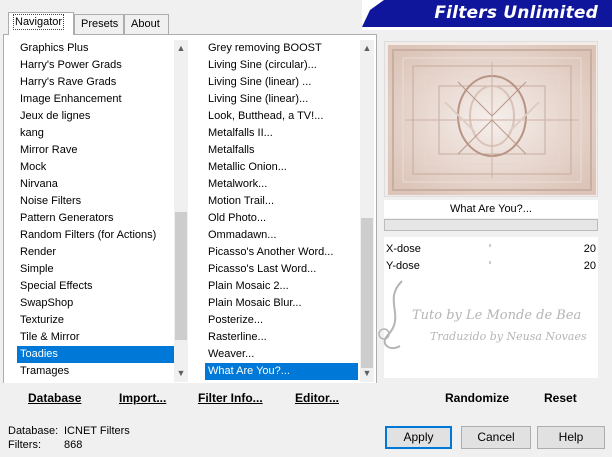 The image size is (612, 457). Describe the element at coordinates (571, 437) in the screenshot. I see `help-button: Help` at that location.